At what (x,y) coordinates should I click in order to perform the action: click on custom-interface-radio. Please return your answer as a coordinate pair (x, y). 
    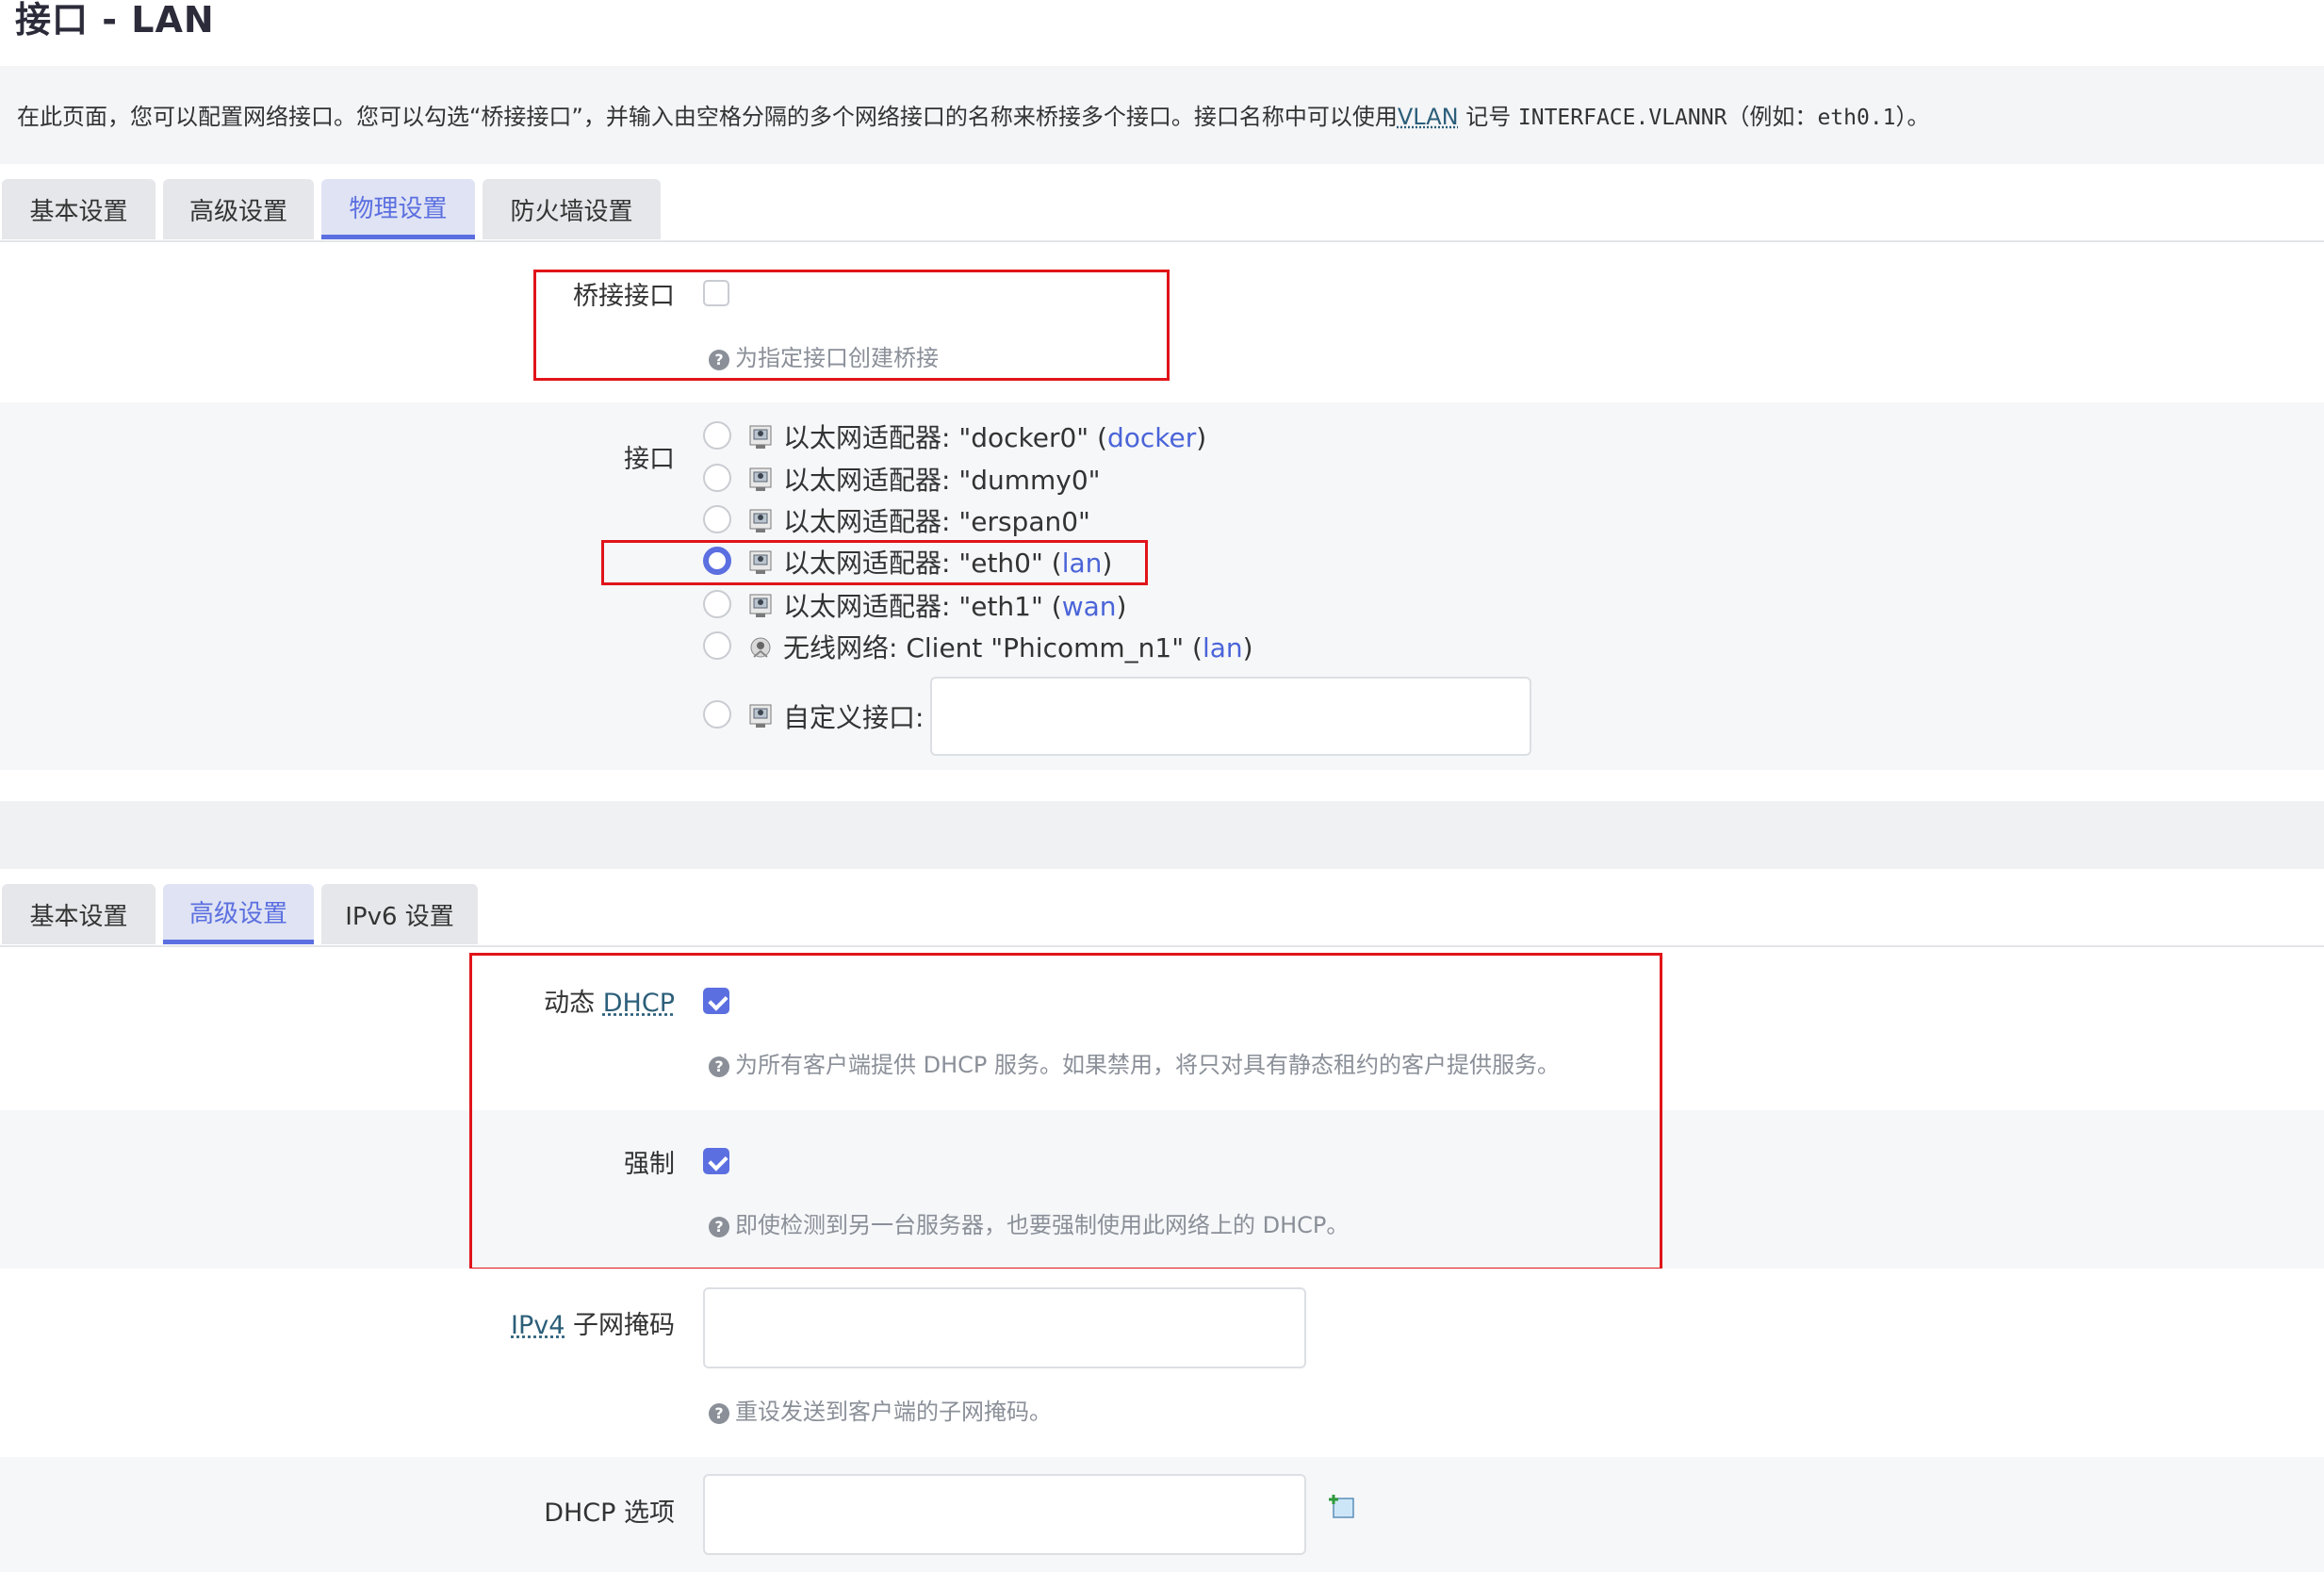
    Looking at the image, I should click on (717, 714).